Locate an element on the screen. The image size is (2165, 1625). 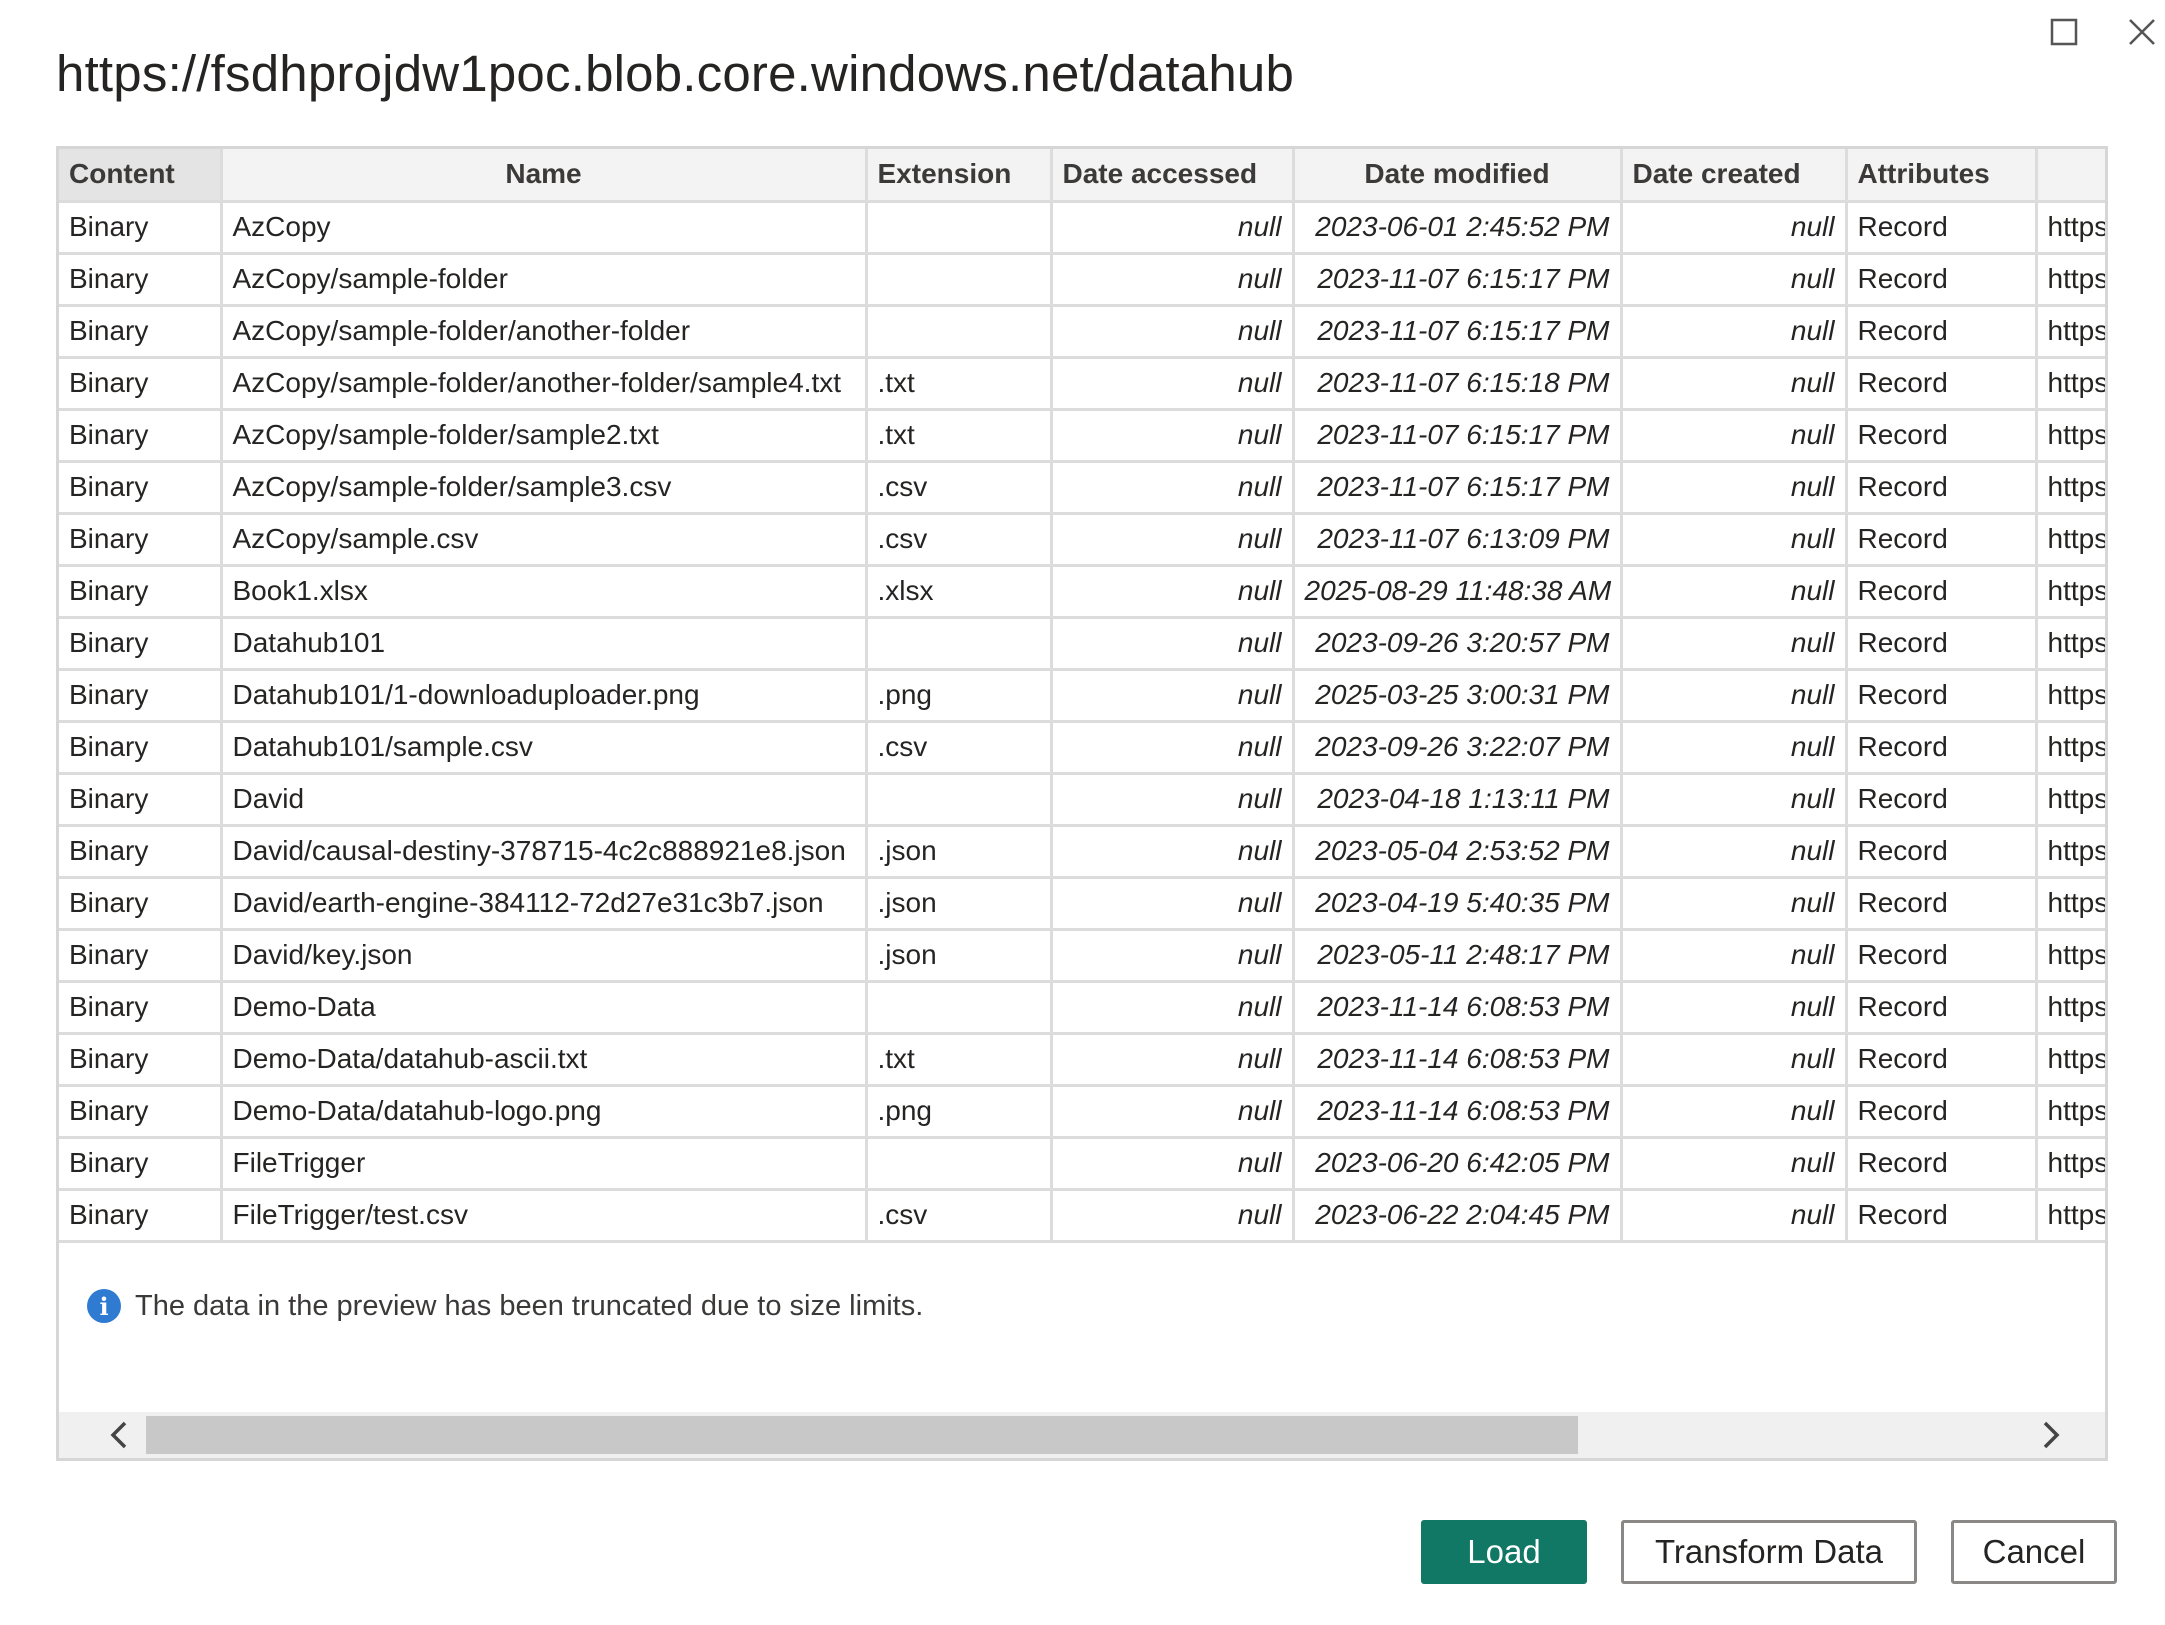
cell-extension: .txt is located at coordinates (959, 384).